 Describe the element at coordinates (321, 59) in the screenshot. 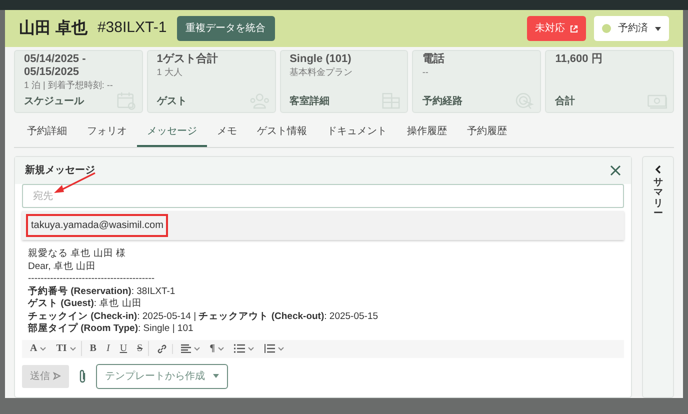

I see `card-value: Single (101)` at that location.